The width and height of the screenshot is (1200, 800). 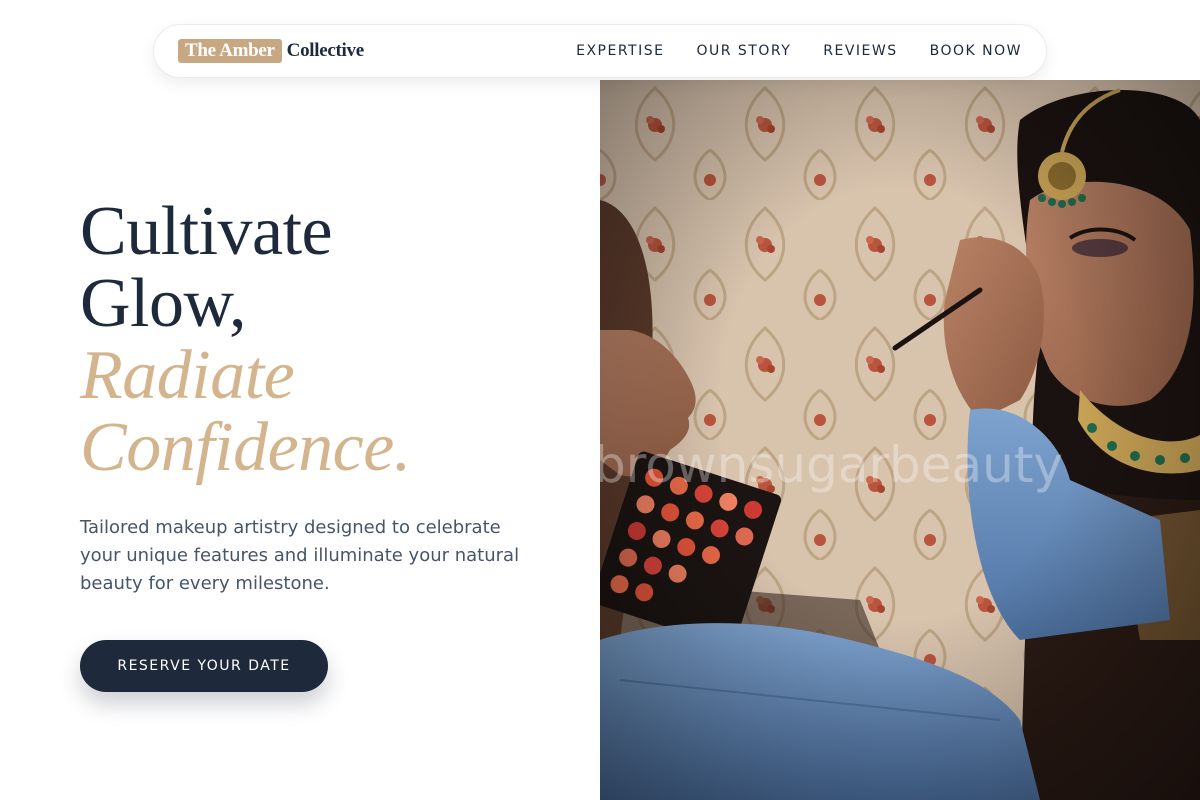 What do you see at coordinates (976, 51) in the screenshot?
I see `nav-link-book-now: BOOK NOW` at bounding box center [976, 51].